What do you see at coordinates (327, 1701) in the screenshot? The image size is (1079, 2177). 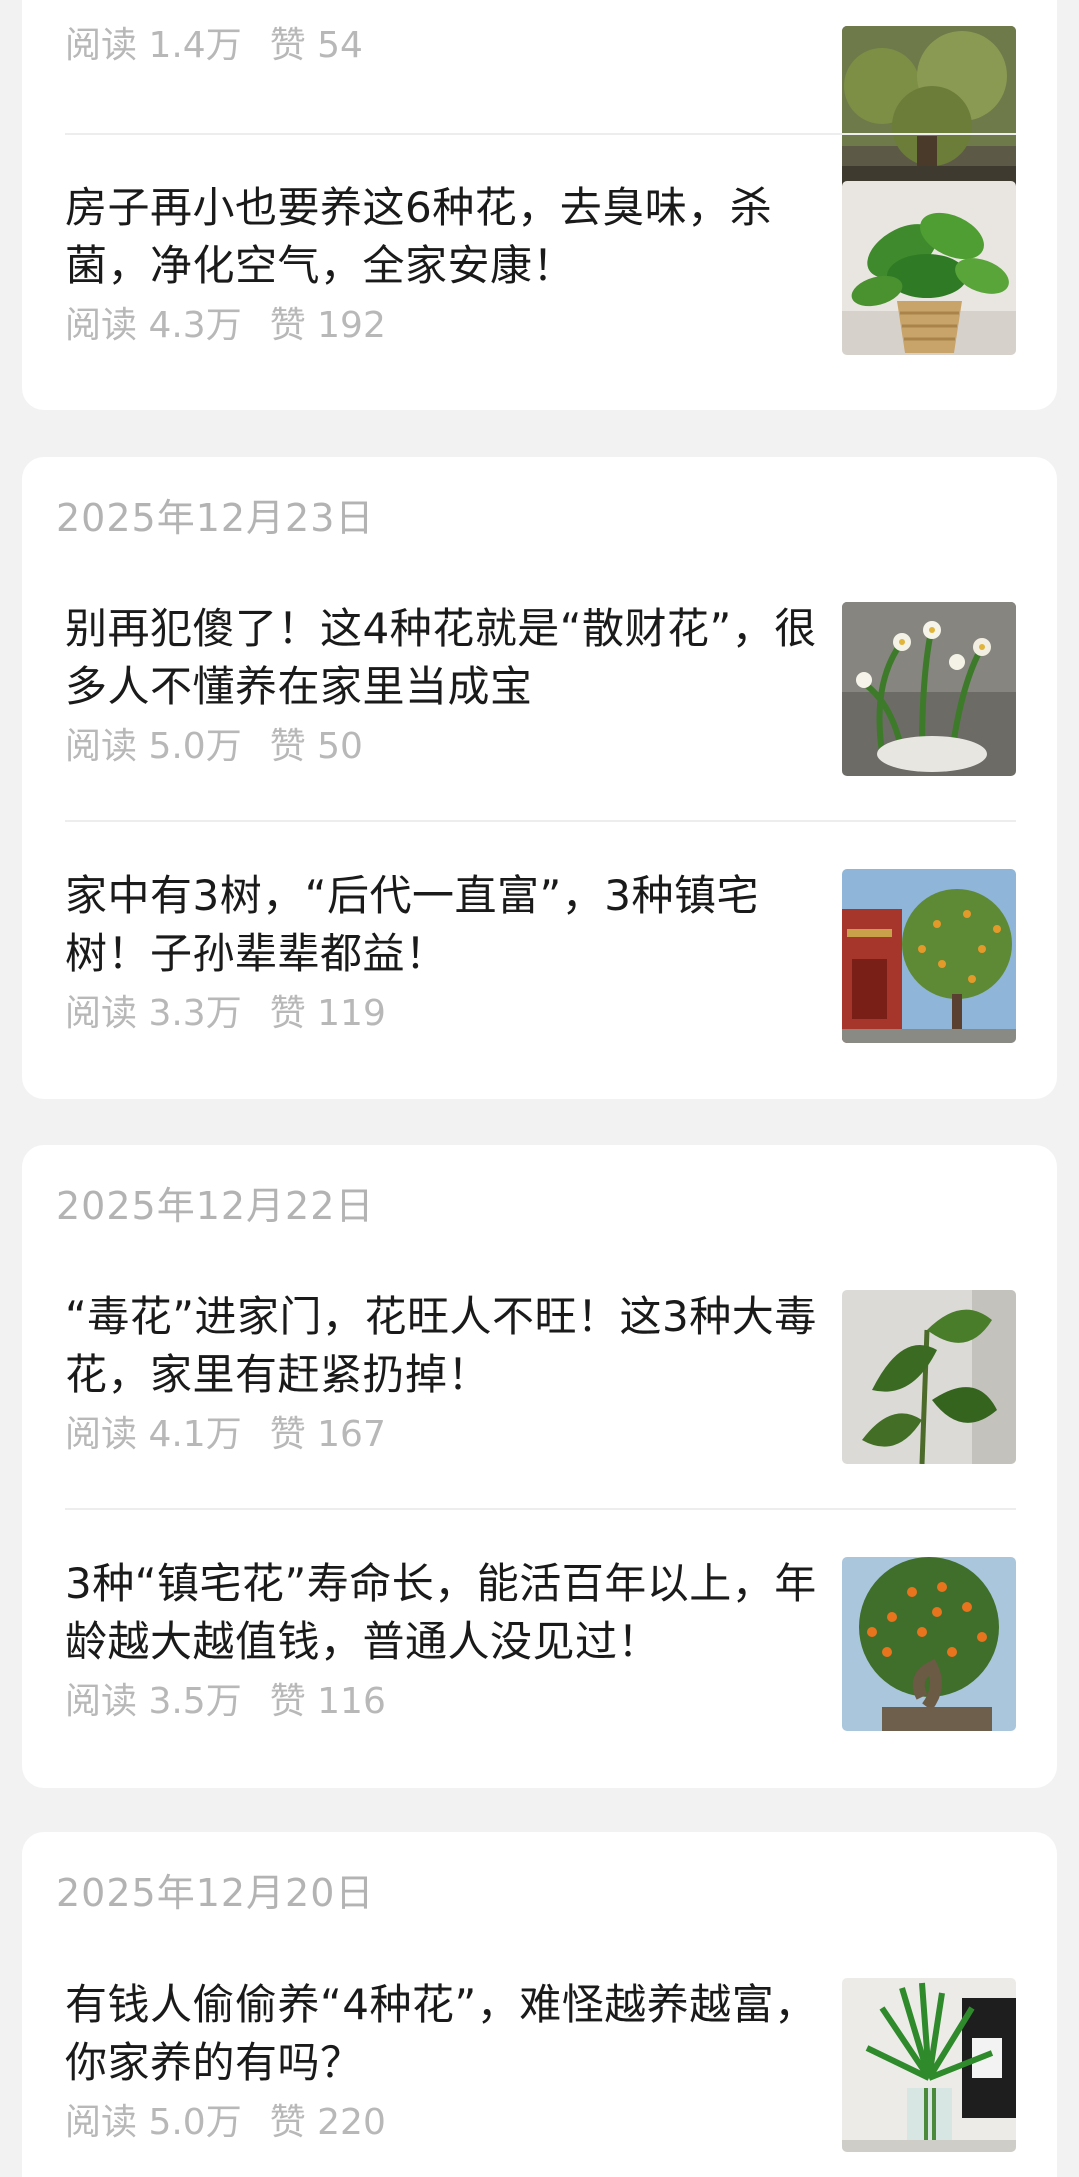 I see `like-count: 赞 116` at bounding box center [327, 1701].